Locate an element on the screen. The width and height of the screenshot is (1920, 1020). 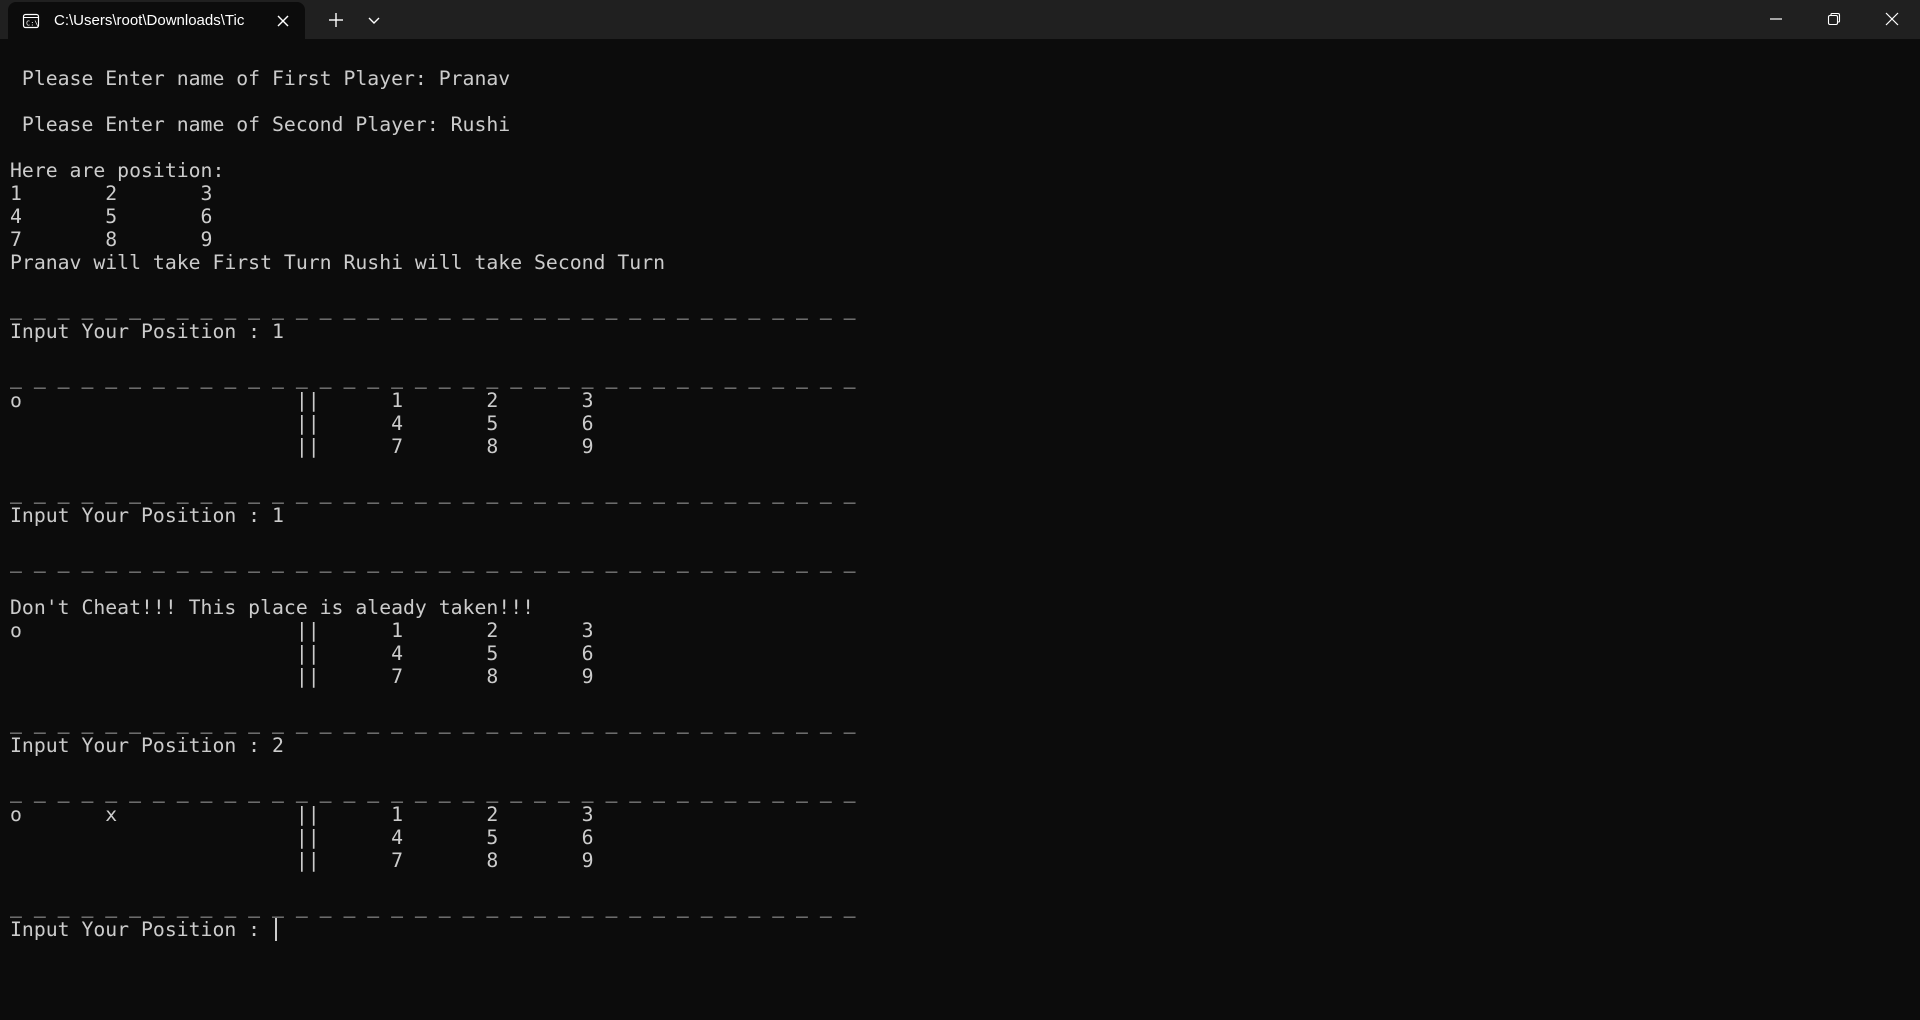
terminal-line: 7 8 9 is located at coordinates (111, 239).